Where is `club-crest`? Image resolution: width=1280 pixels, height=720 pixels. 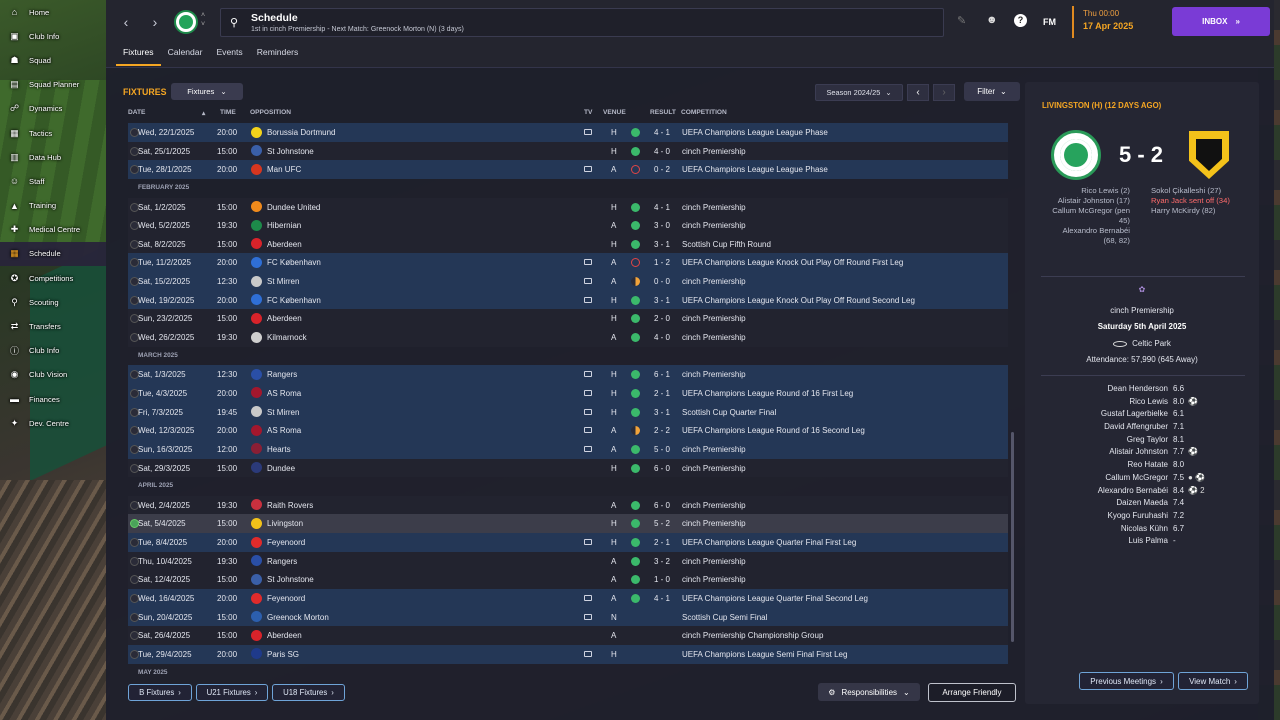 club-crest is located at coordinates (186, 22).